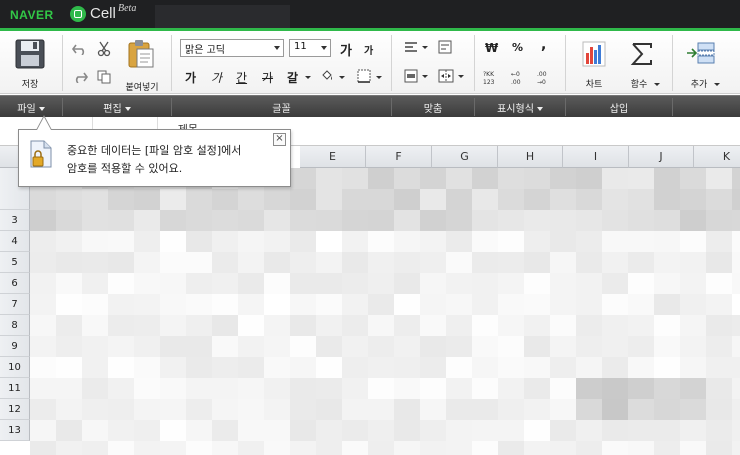  I want to click on column-header-f: F, so click(399, 157).